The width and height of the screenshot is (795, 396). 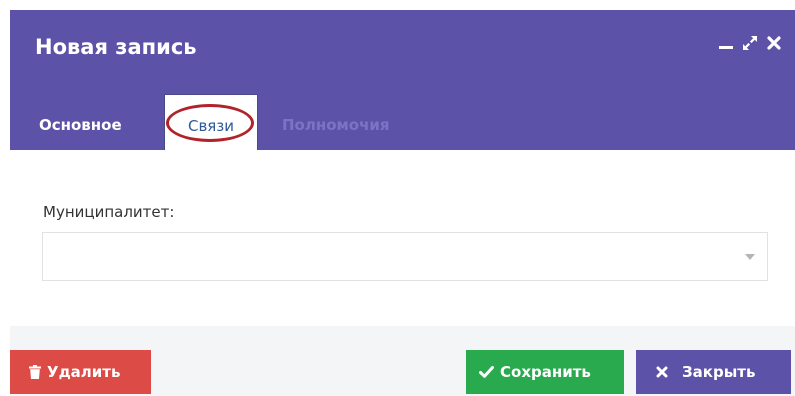 I want to click on save-button: Сохранить, so click(x=545, y=372).